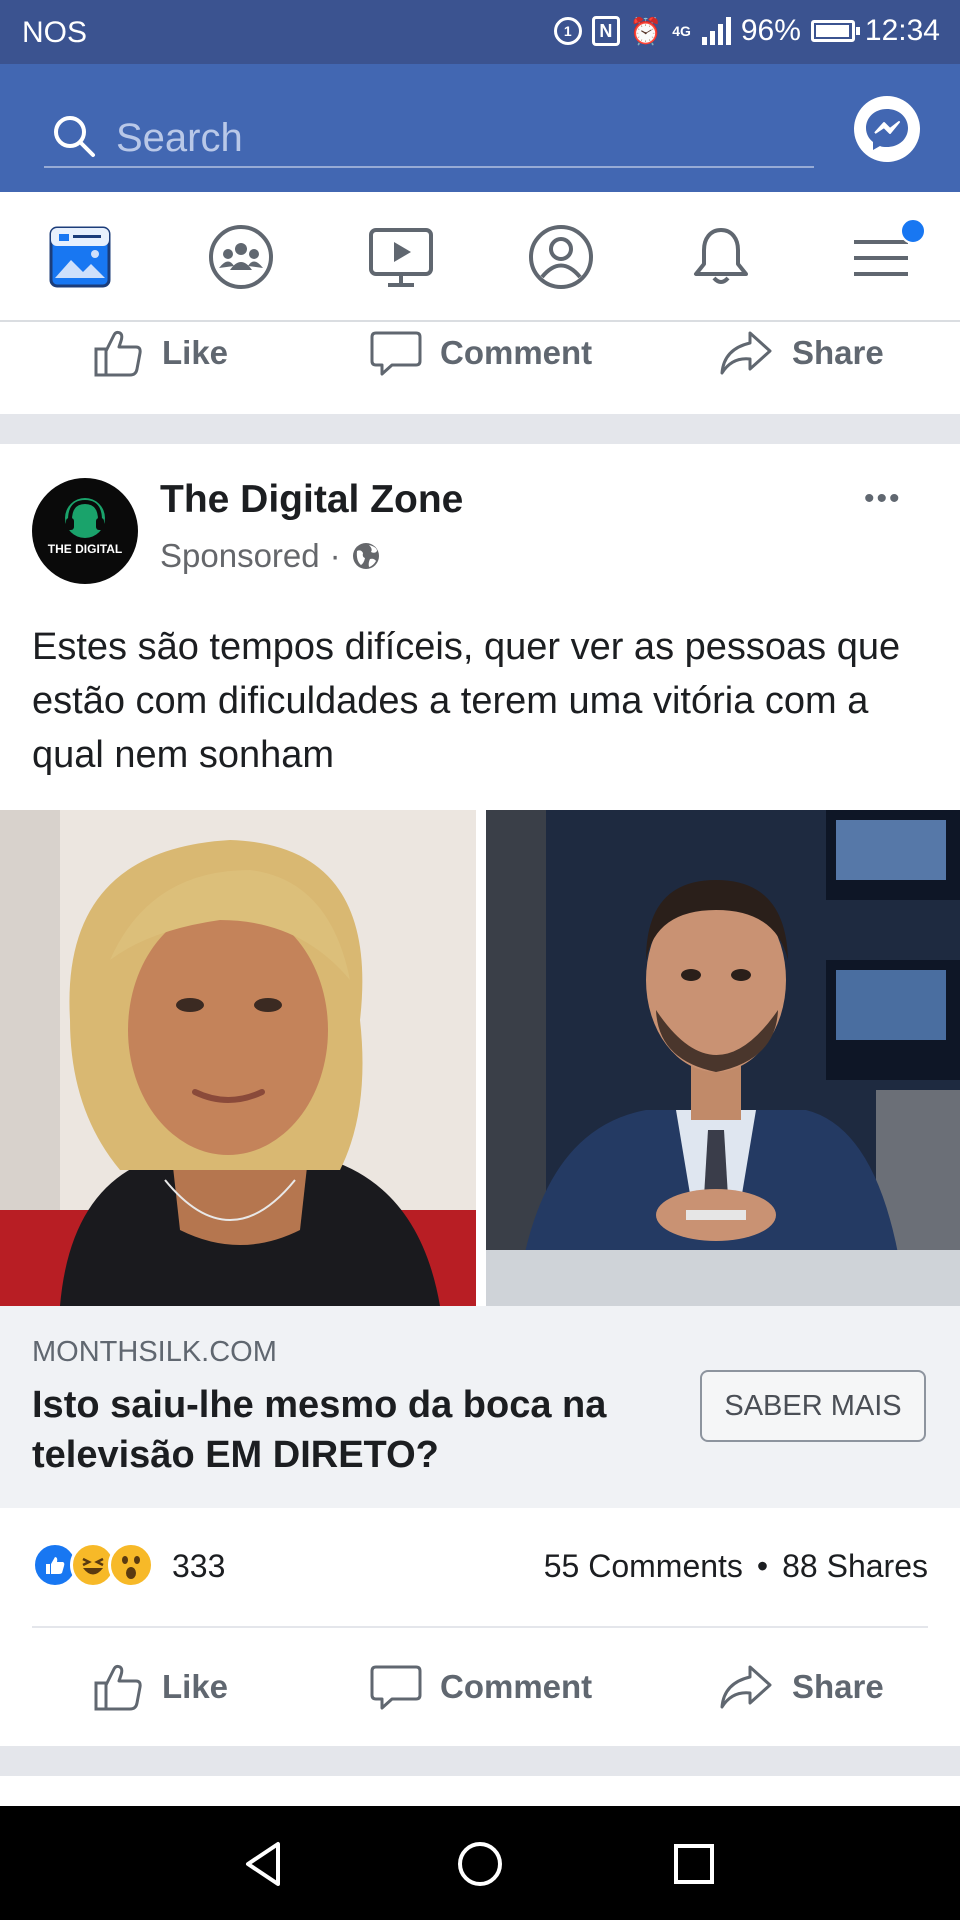 Image resolution: width=960 pixels, height=1920 pixels. I want to click on tab-profile, so click(561, 257).